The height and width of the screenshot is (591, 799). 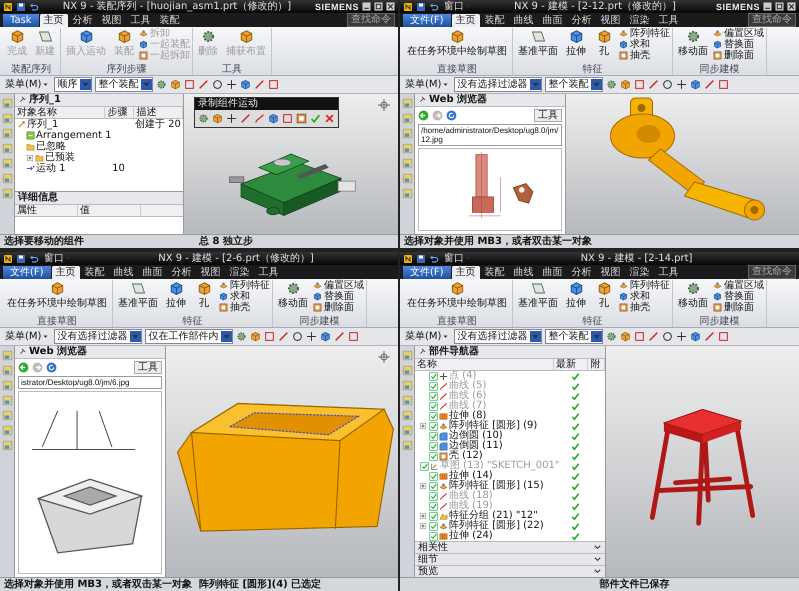 I want to click on file-menu-tab: 文件(F), so click(x=427, y=272).